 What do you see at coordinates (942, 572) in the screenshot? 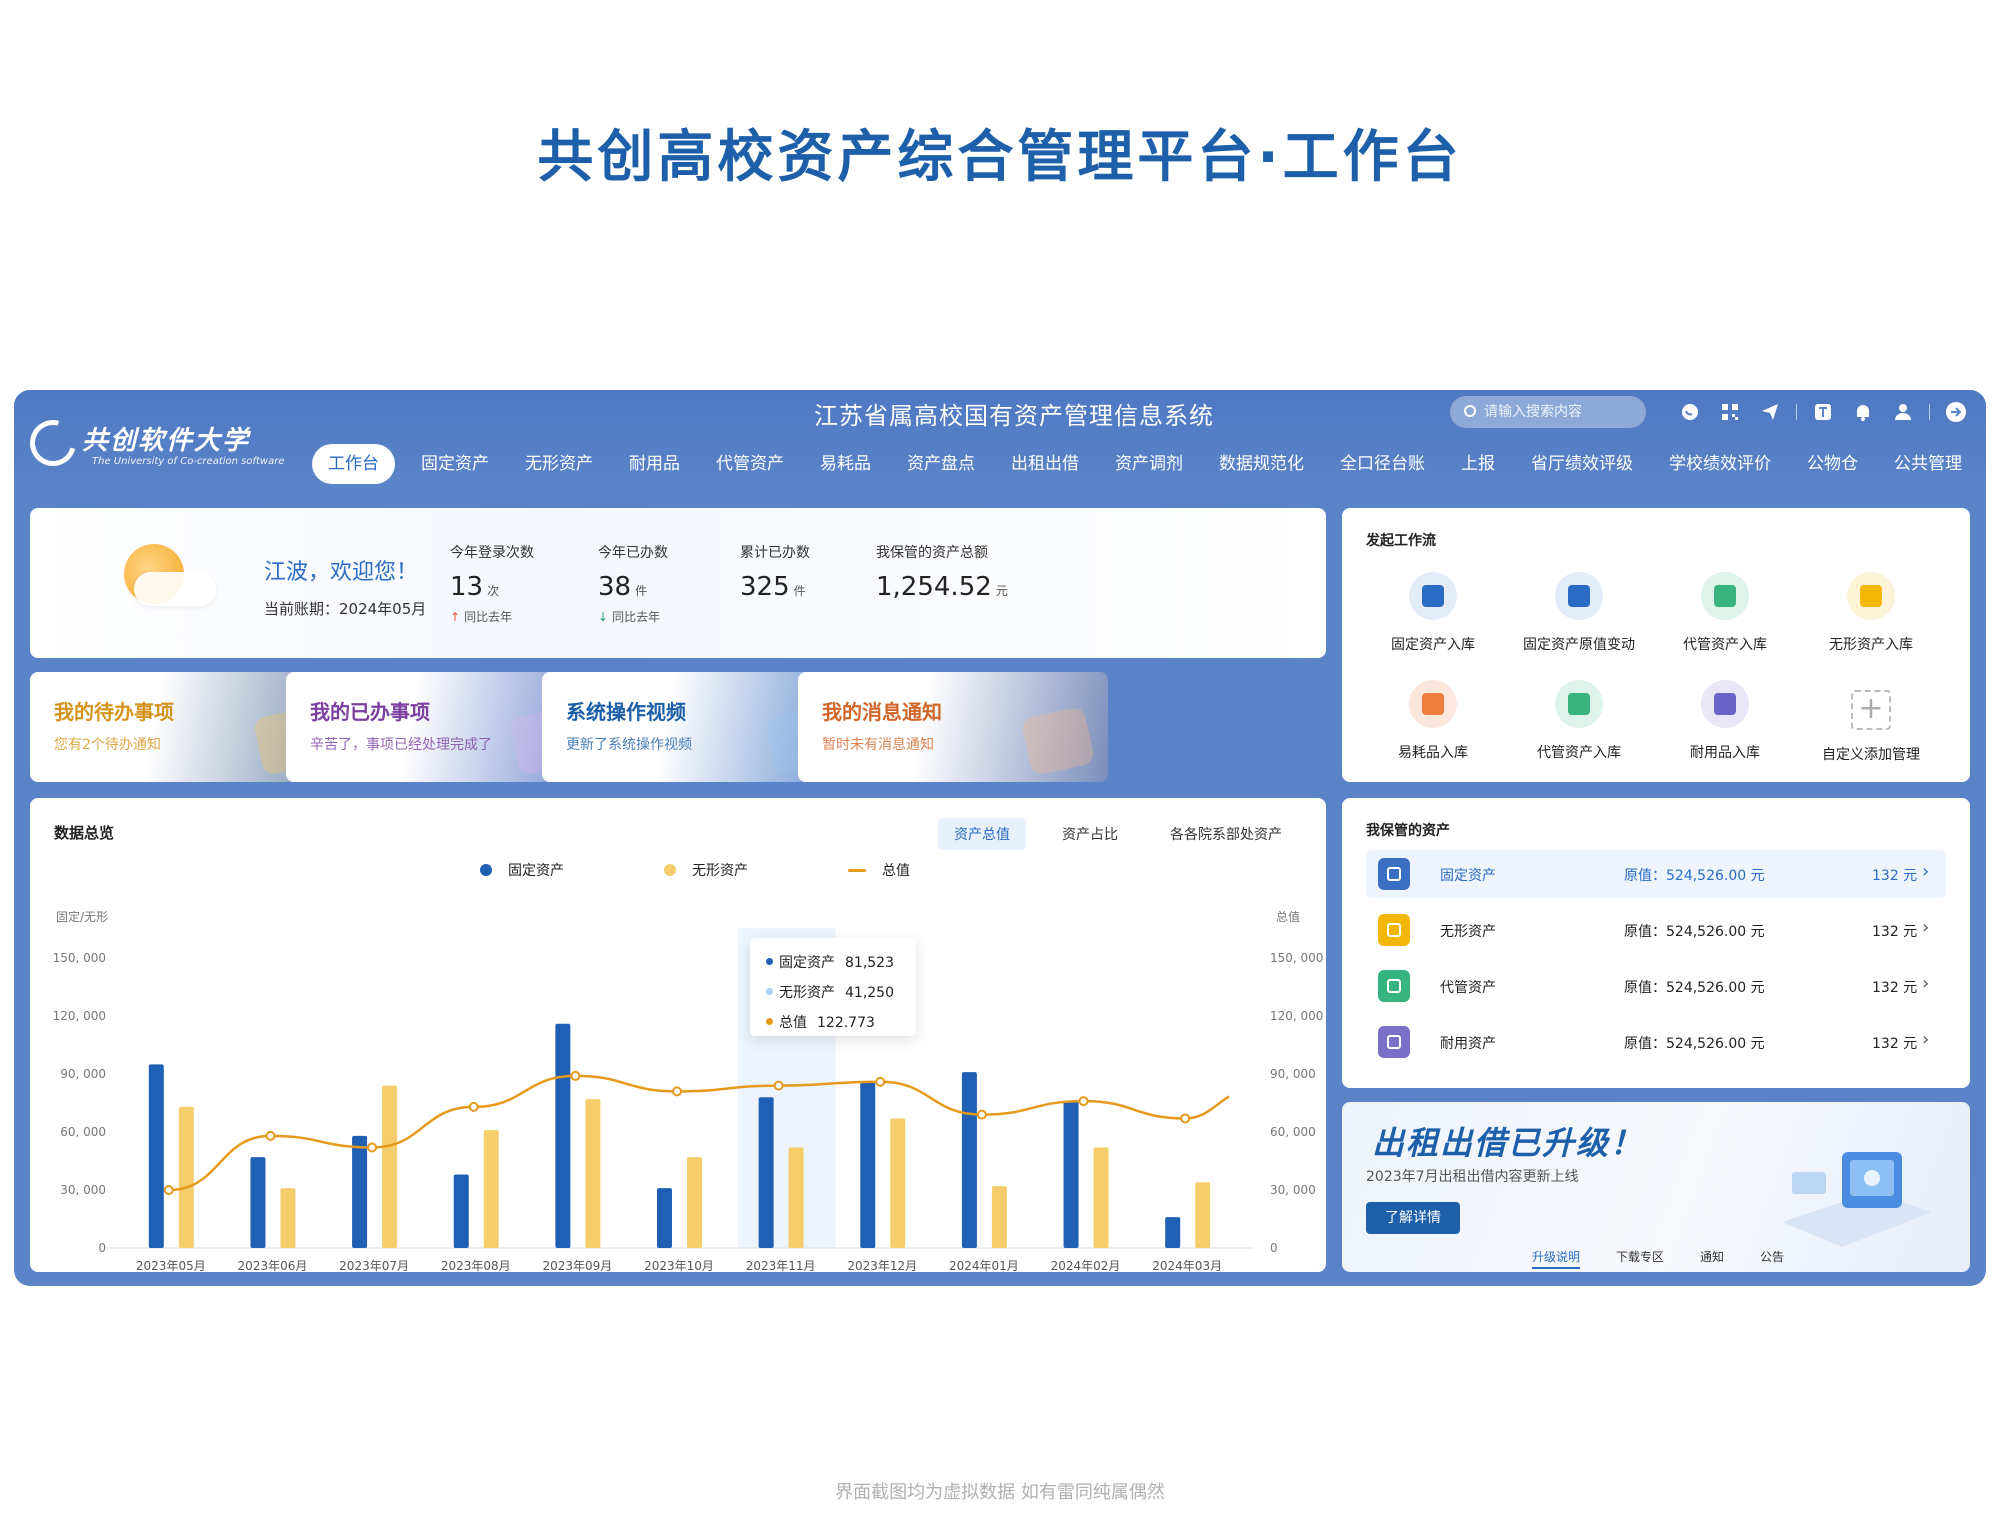
I see `stat-block: 我保管的资产总额 1,254.52 元` at bounding box center [942, 572].